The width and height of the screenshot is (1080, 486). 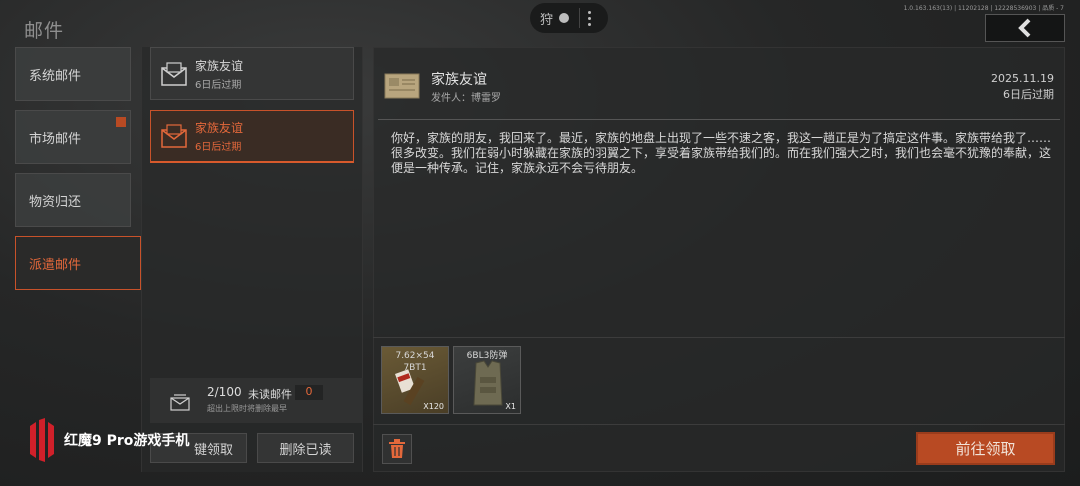 I want to click on attachment-name: 7.62×54 7BT1, so click(x=415, y=362).